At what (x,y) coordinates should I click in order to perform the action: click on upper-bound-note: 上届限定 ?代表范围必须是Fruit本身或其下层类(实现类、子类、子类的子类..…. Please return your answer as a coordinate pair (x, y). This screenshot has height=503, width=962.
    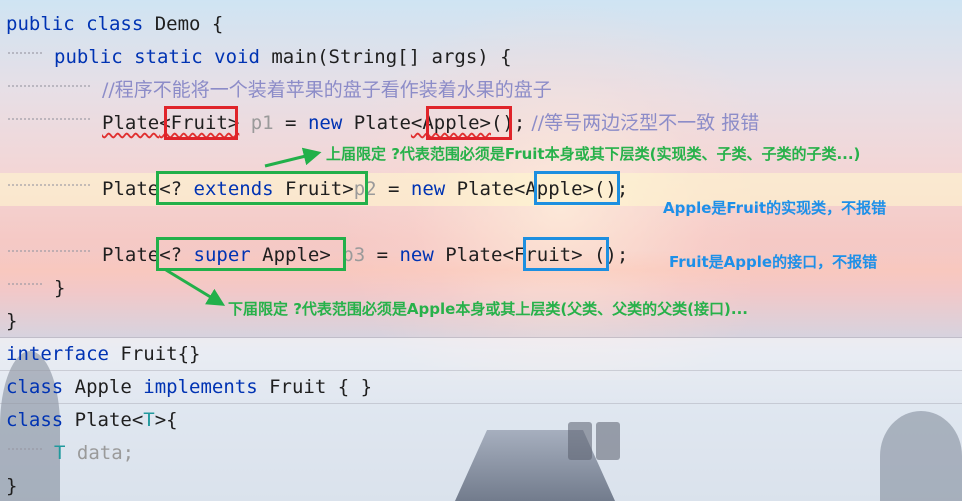
    Looking at the image, I should click on (593, 154).